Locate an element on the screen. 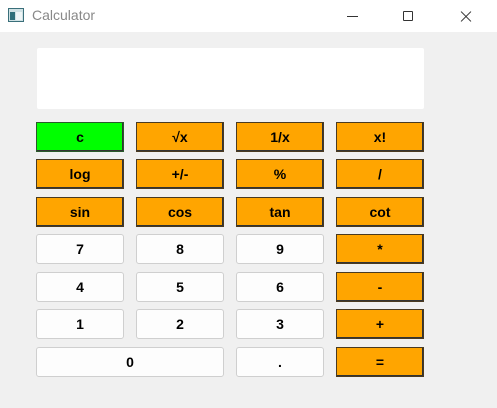 This screenshot has height=408, width=497. maximize-icon is located at coordinates (408, 16).